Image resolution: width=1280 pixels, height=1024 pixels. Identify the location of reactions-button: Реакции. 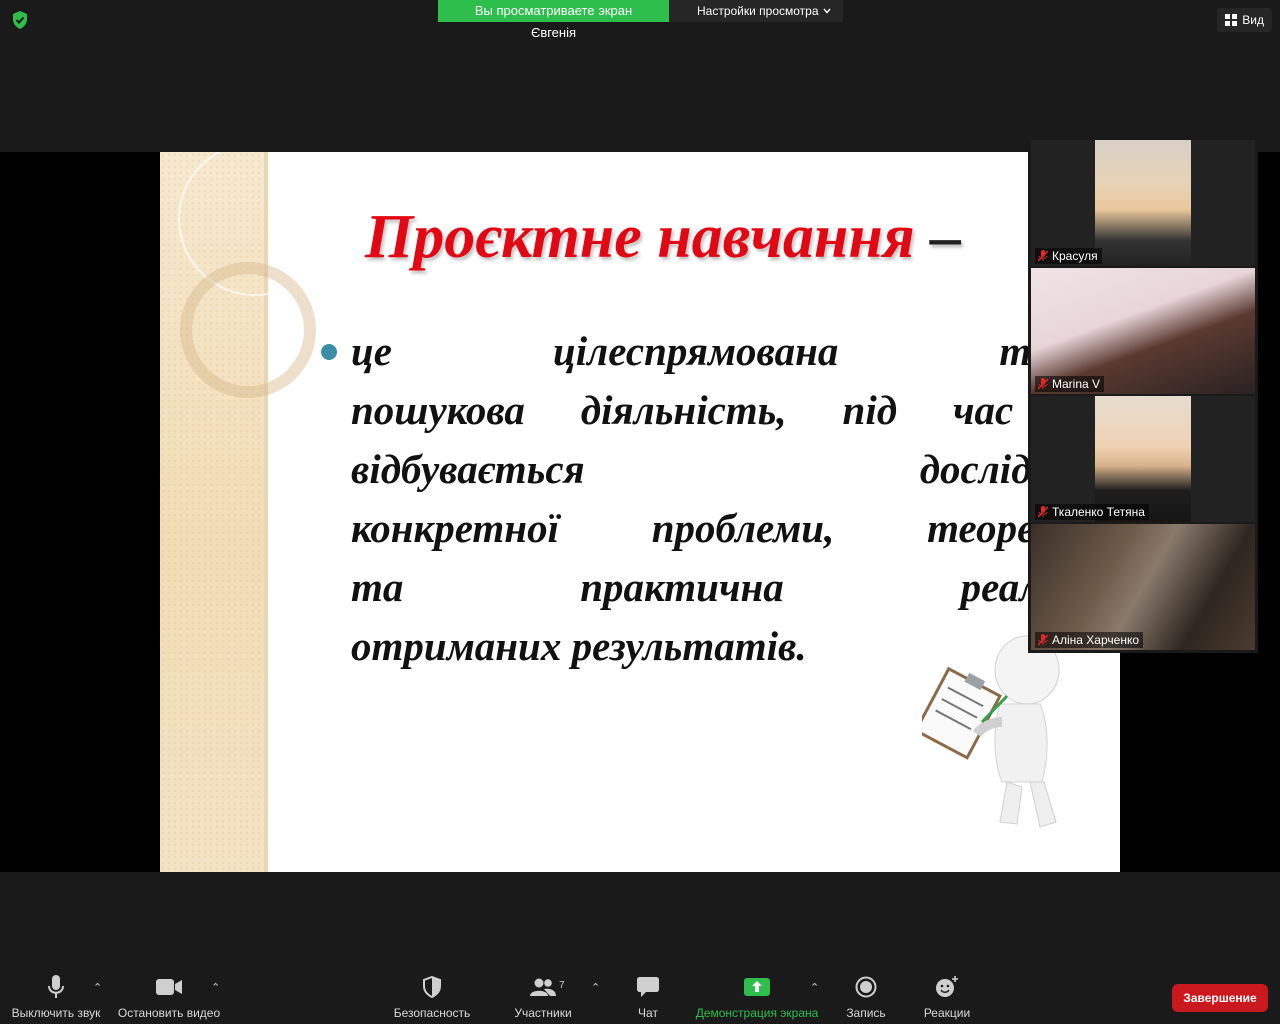
(947, 996).